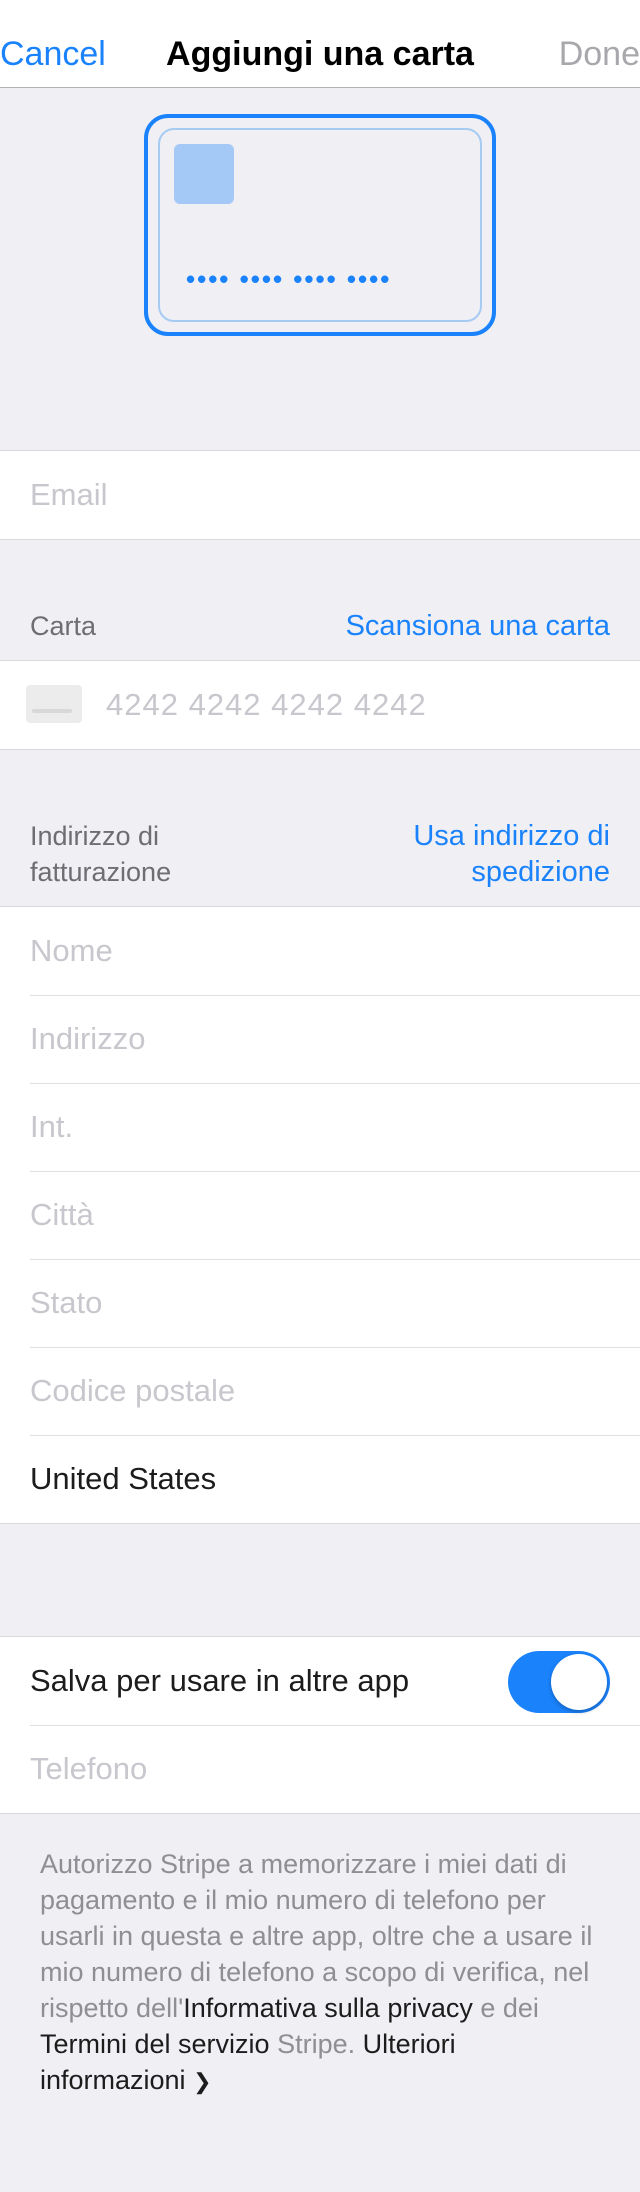  What do you see at coordinates (71, 951) in the screenshot?
I see `name-field: Nome` at bounding box center [71, 951].